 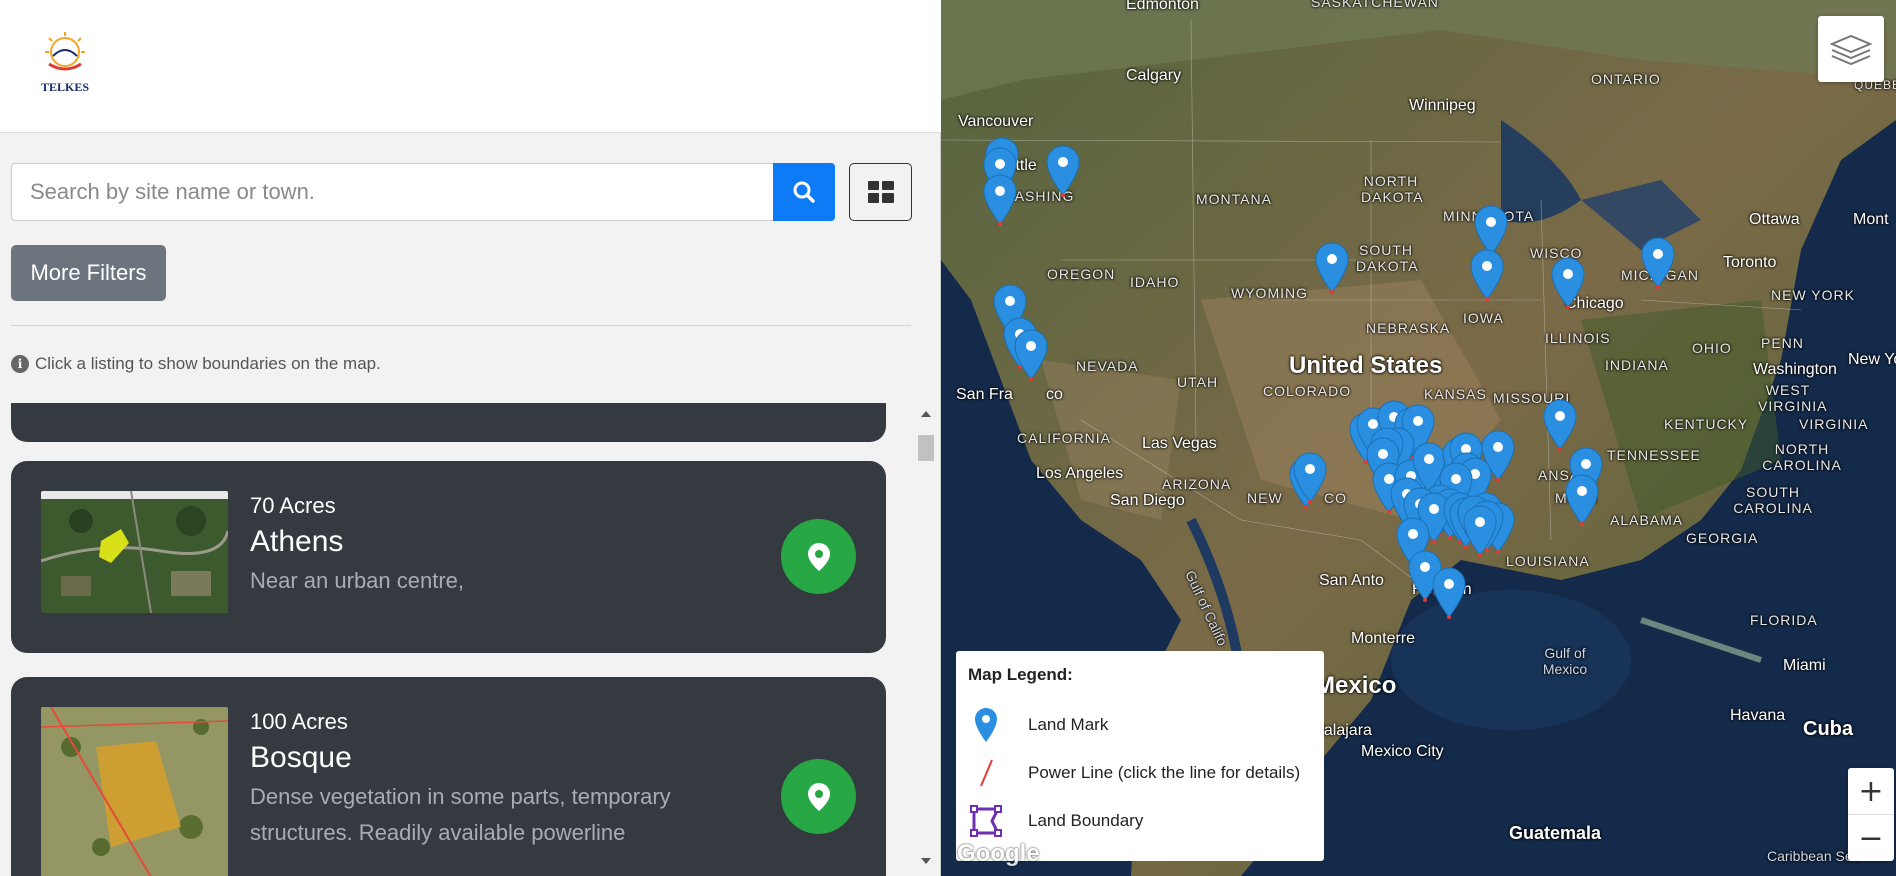 I want to click on telkes-logo: TELKES, so click(x=65, y=64).